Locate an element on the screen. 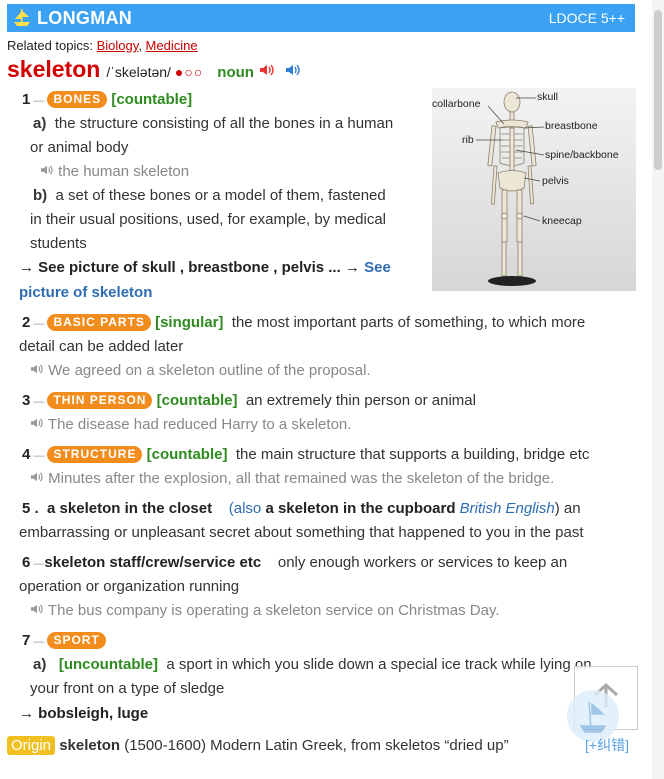  signpost-bones: BONES is located at coordinates (77, 99).